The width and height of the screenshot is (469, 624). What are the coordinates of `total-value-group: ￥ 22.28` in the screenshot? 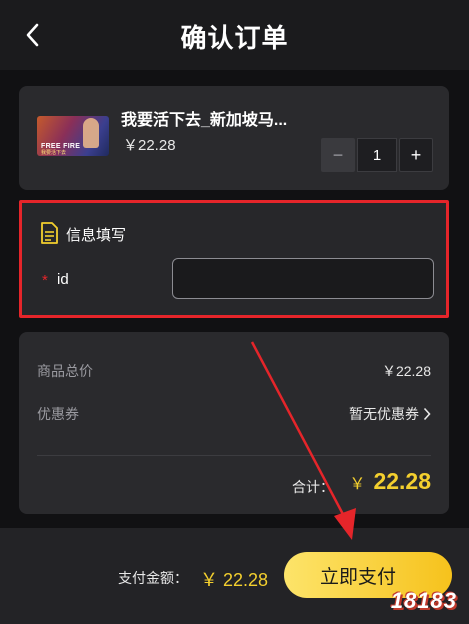 It's located at (390, 481).